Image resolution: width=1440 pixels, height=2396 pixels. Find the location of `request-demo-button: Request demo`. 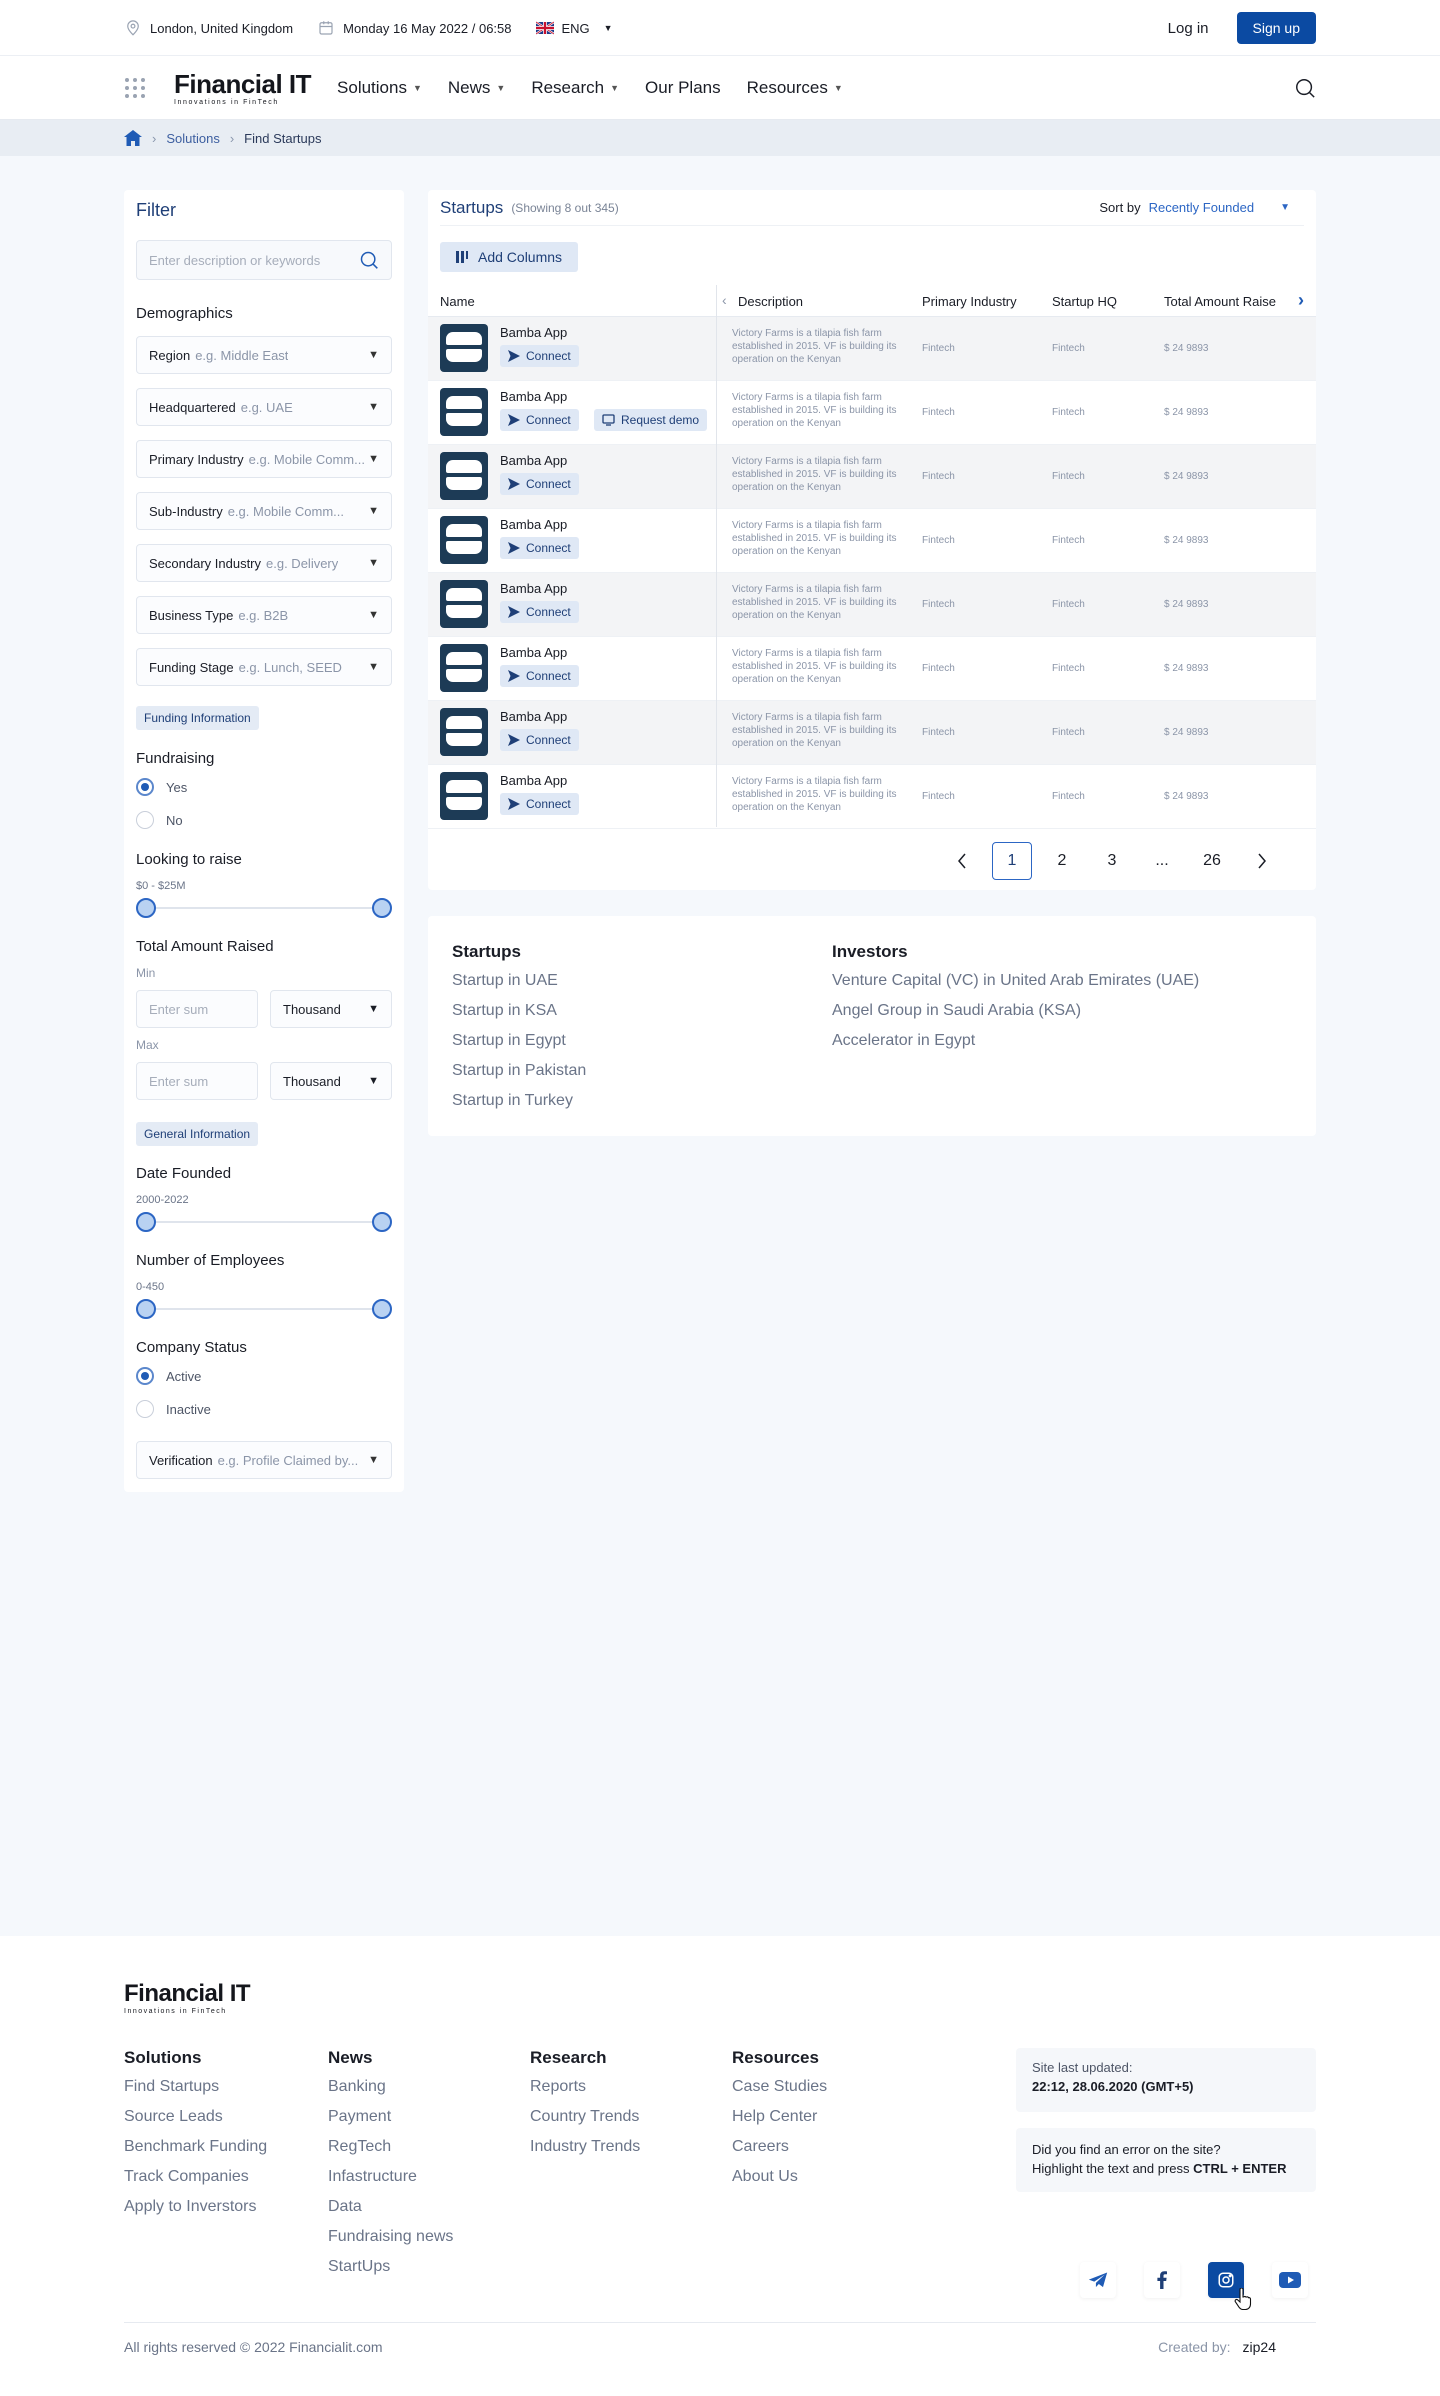

request-demo-button: Request demo is located at coordinates (651, 420).